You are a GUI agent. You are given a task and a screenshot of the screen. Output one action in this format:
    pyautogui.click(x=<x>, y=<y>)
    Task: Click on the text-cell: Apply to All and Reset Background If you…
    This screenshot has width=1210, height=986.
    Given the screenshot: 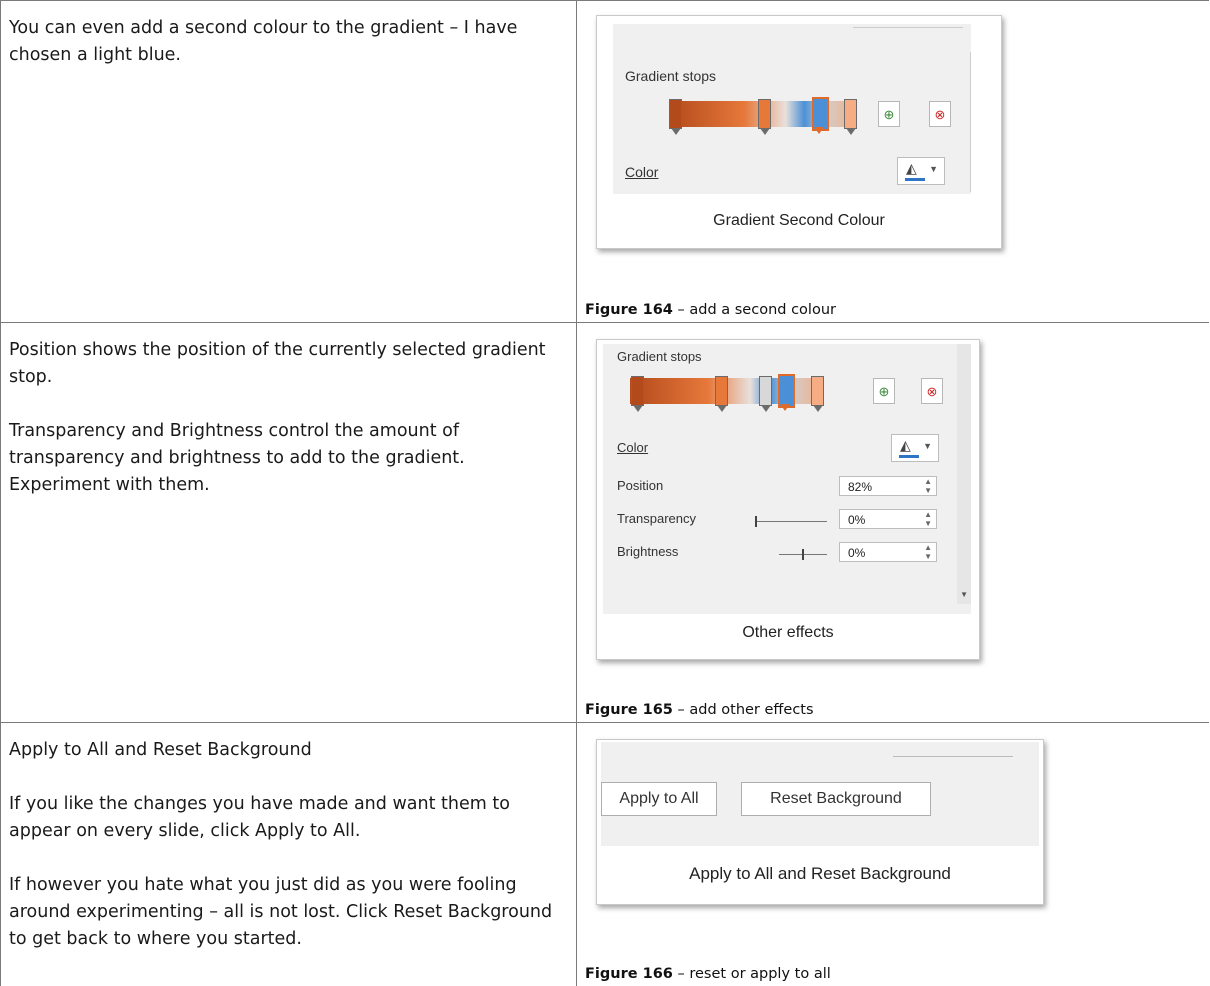 What is the action you would take?
    pyautogui.click(x=289, y=854)
    